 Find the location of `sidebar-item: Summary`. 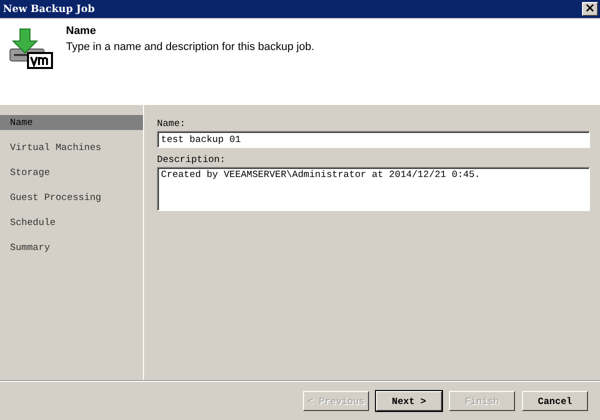

sidebar-item: Summary is located at coordinates (71, 247).